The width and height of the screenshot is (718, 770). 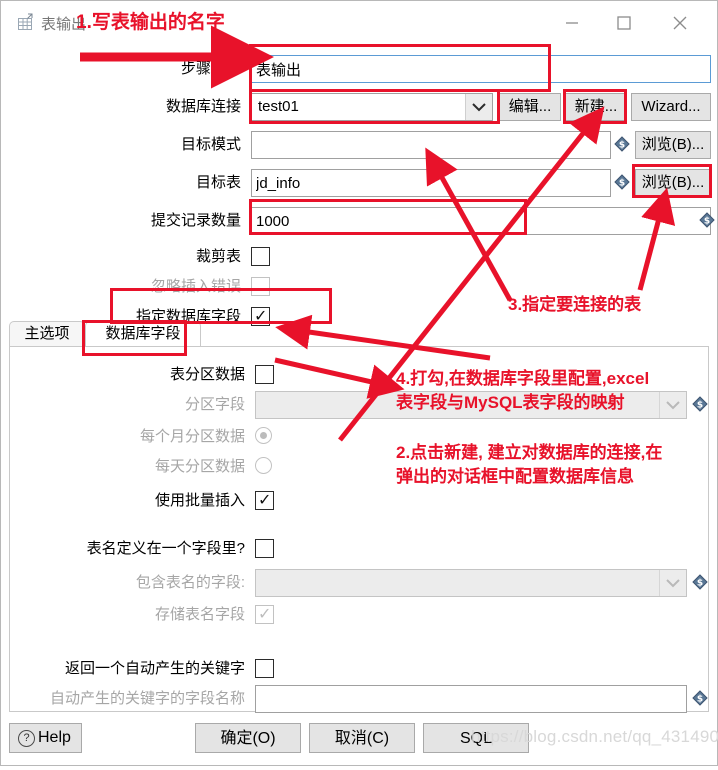 What do you see at coordinates (359, 258) in the screenshot?
I see `row-truncate-table: 裁剪表` at bounding box center [359, 258].